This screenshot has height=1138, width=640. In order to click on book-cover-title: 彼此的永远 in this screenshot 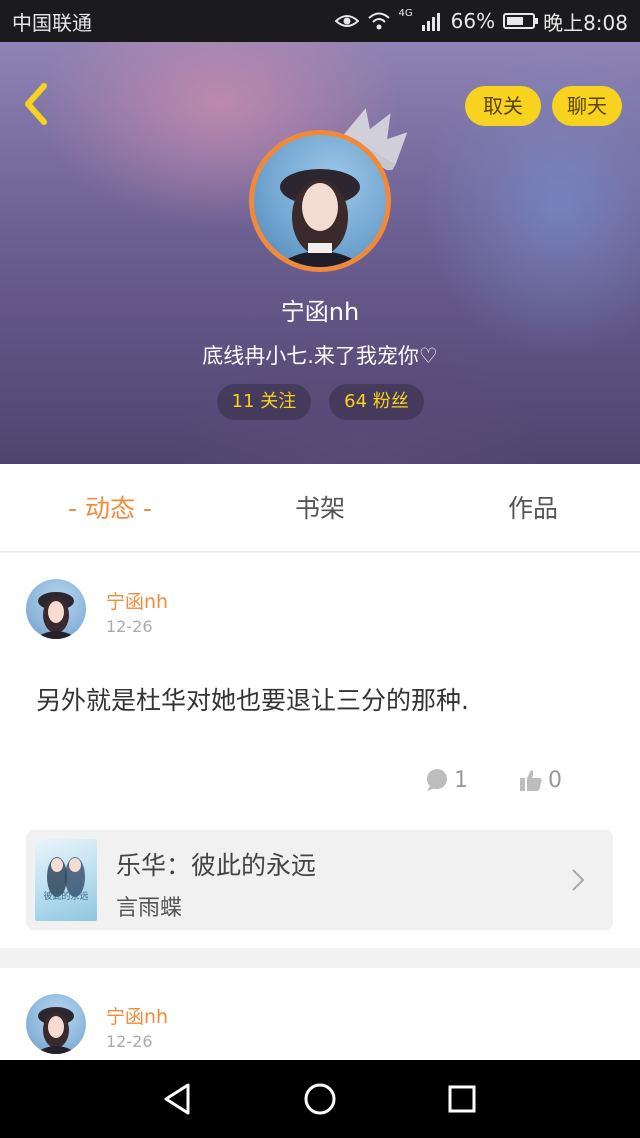, I will do `click(65, 896)`.